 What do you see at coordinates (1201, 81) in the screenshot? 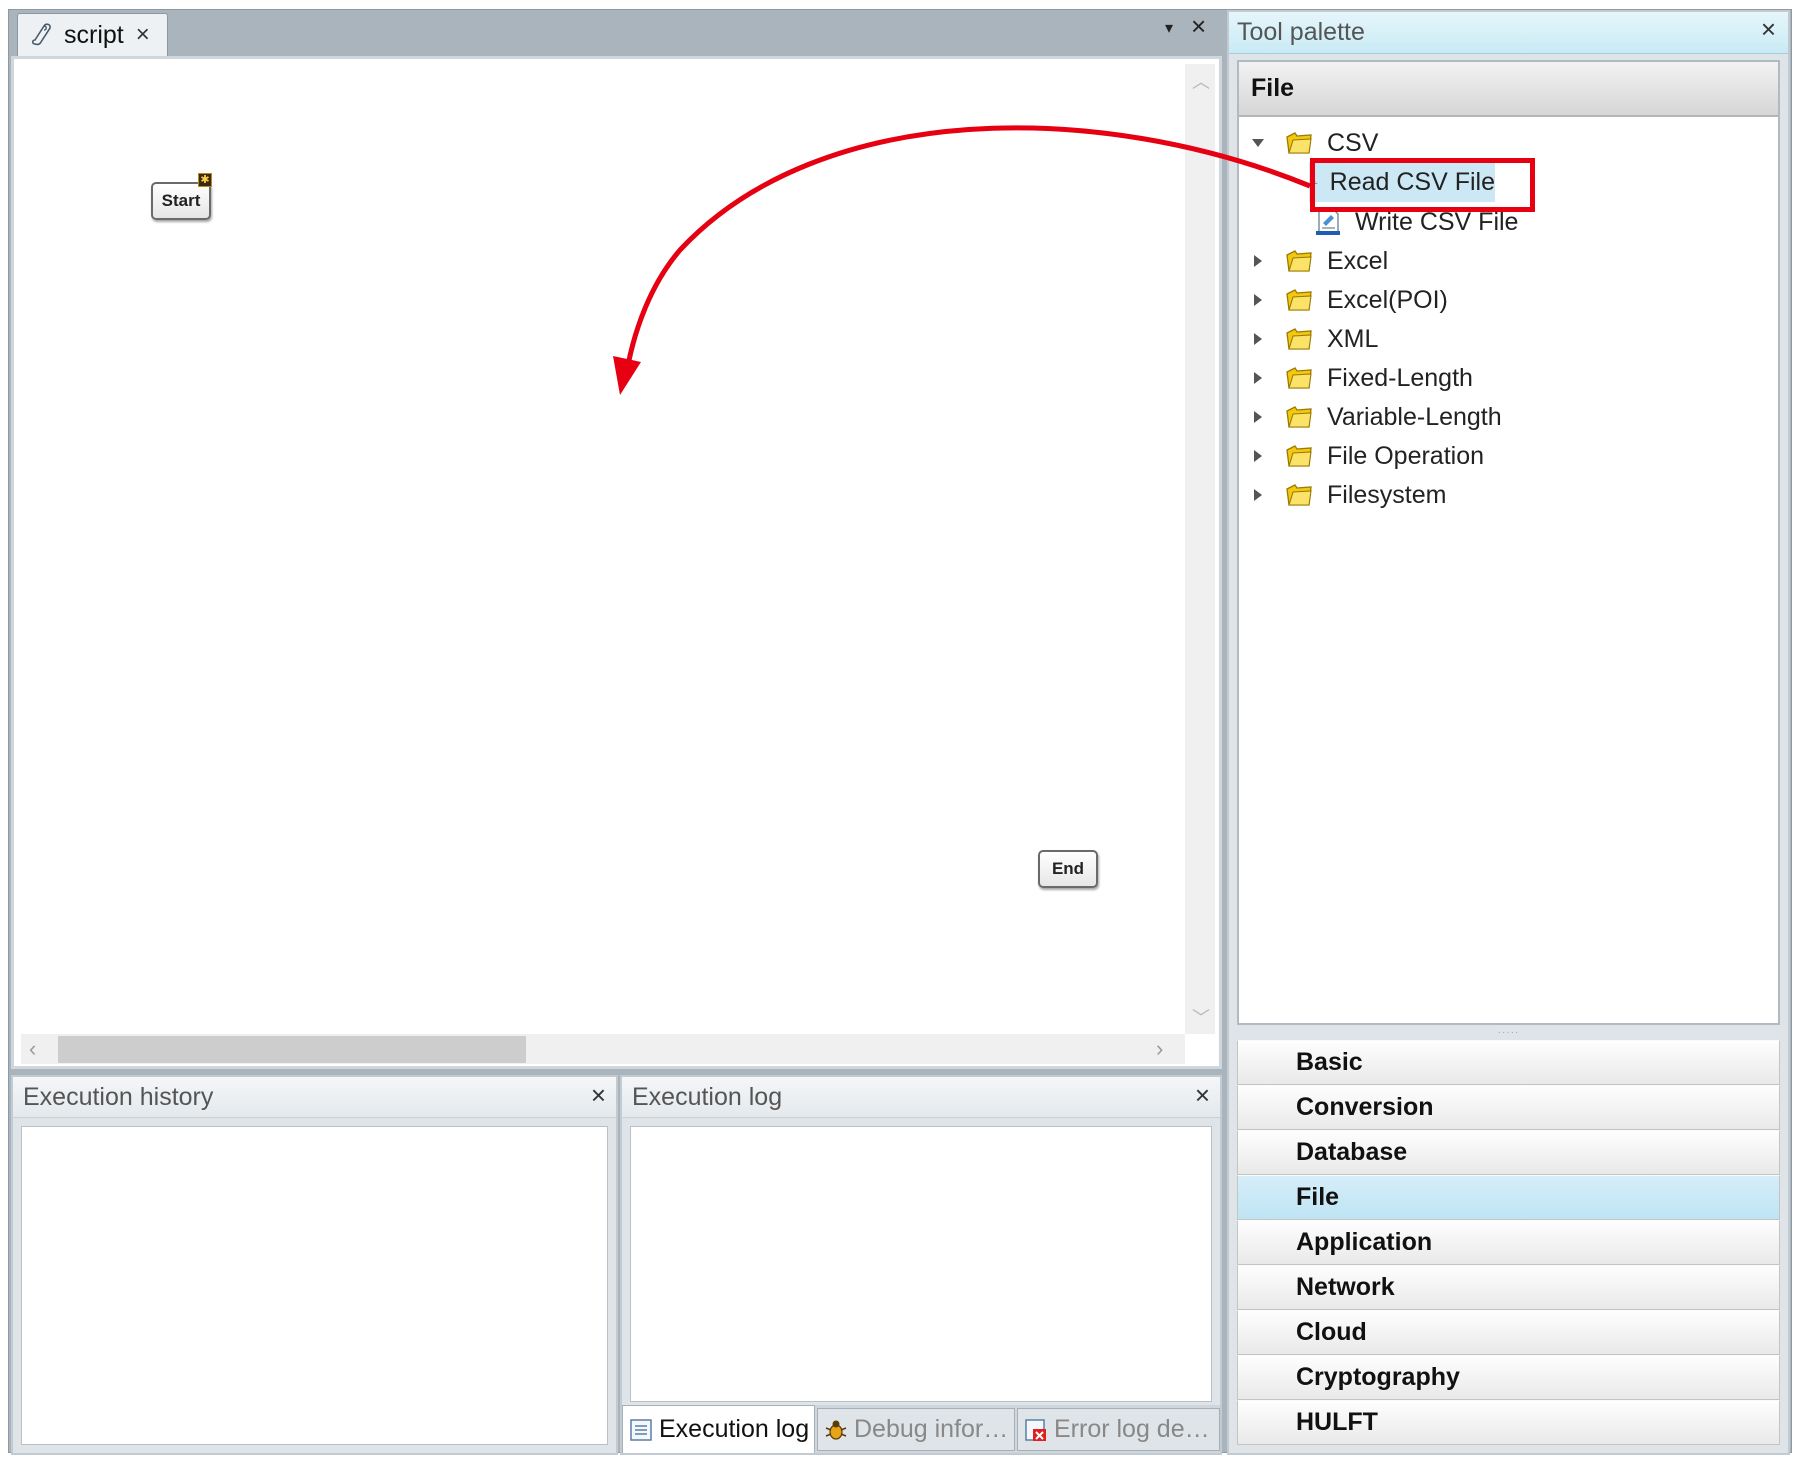
I see `scroll-up-icon: ︿` at bounding box center [1201, 81].